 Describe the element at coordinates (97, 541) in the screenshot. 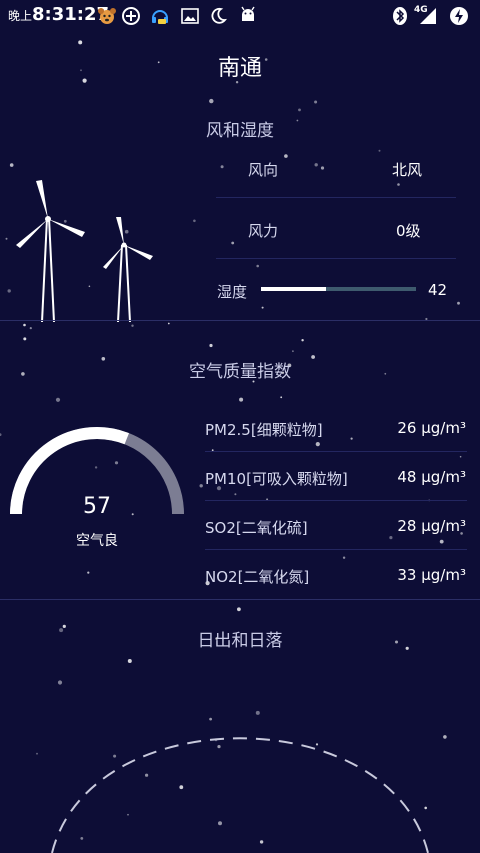

I see `aqi-text: 空气良` at that location.